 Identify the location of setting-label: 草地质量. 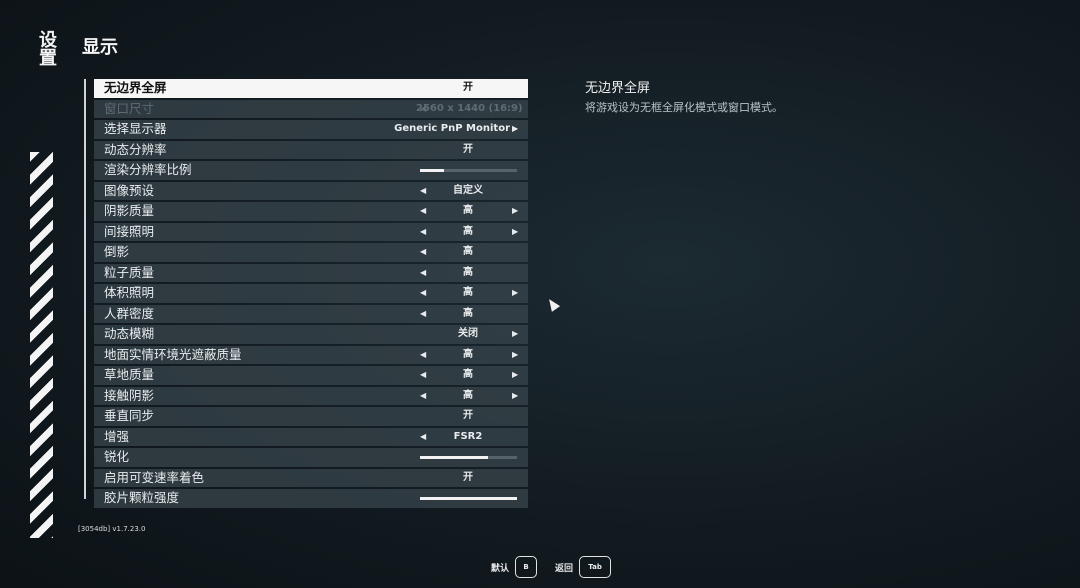
(129, 374).